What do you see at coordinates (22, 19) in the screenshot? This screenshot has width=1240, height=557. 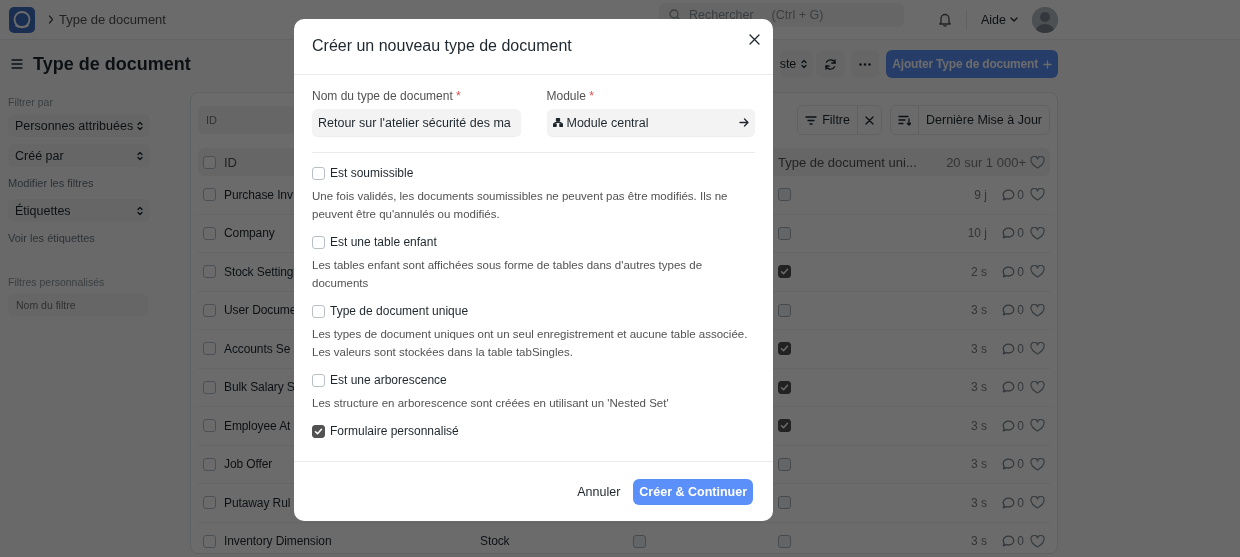 I see `app-logo` at bounding box center [22, 19].